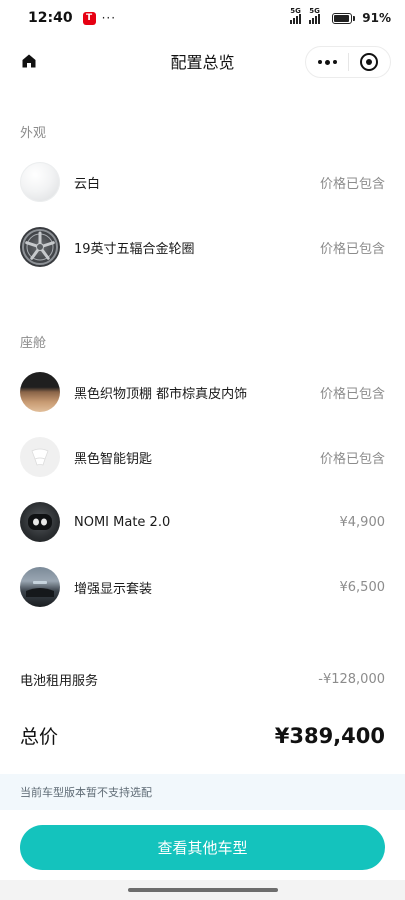 Image resolution: width=405 pixels, height=900 pixels. What do you see at coordinates (297, 15) in the screenshot?
I see `signal-icon: 5G` at bounding box center [297, 15].